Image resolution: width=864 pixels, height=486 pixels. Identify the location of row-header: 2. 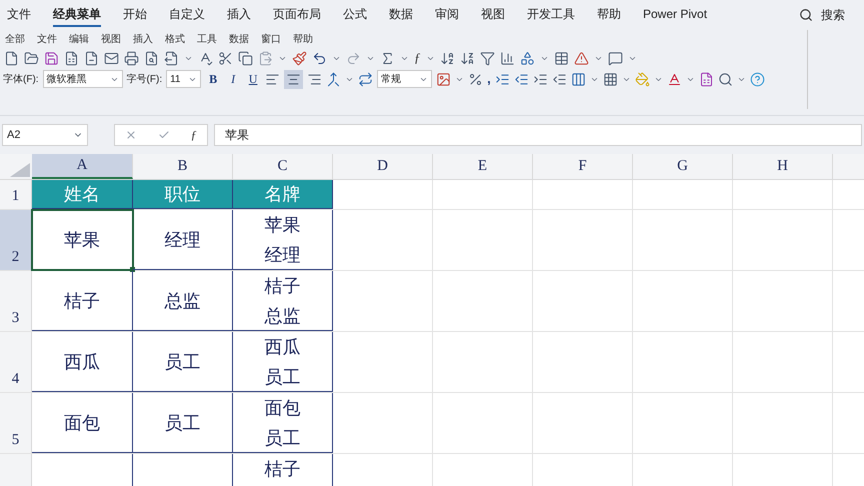
(16, 240).